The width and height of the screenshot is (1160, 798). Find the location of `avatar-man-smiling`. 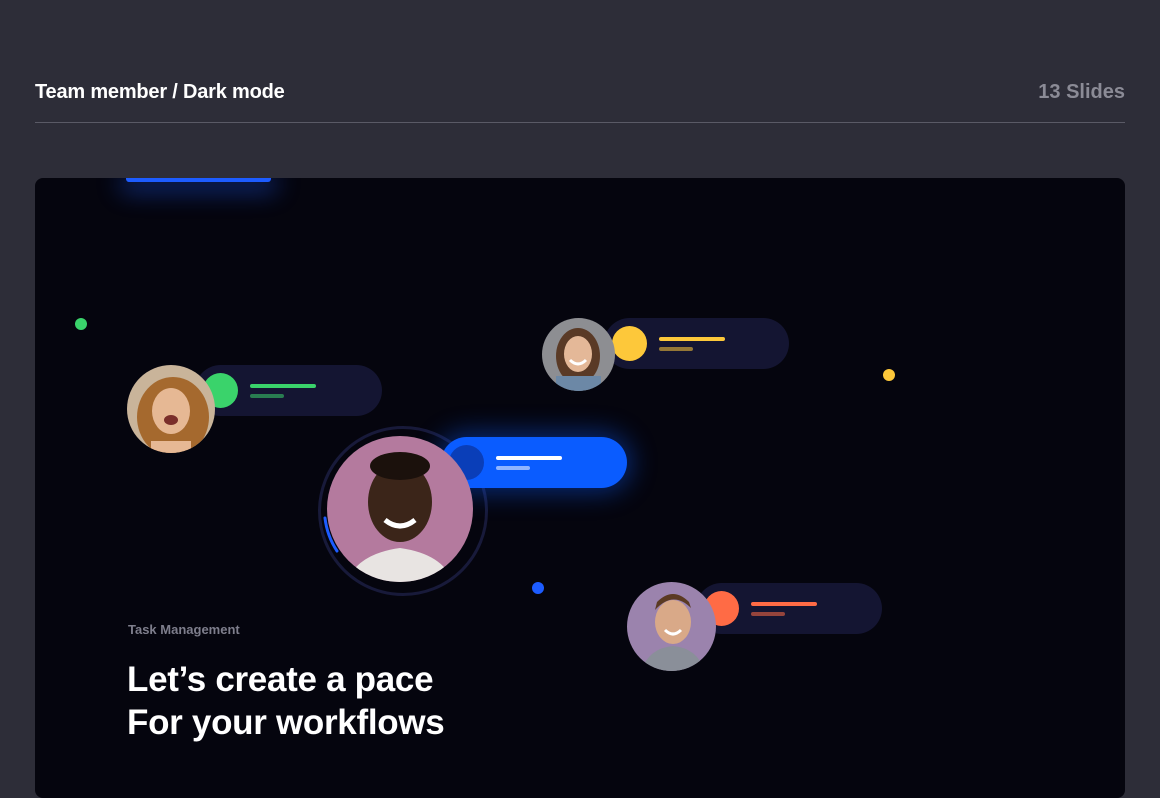

avatar-man-smiling is located at coordinates (671, 626).